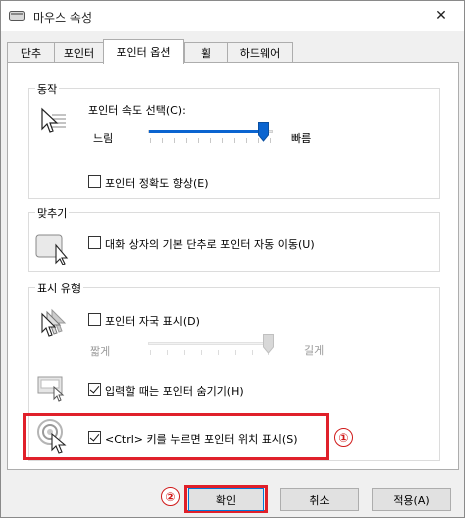 The height and width of the screenshot is (518, 465). I want to click on tab-pointer-options: 포인터 옵션, so click(143, 51).